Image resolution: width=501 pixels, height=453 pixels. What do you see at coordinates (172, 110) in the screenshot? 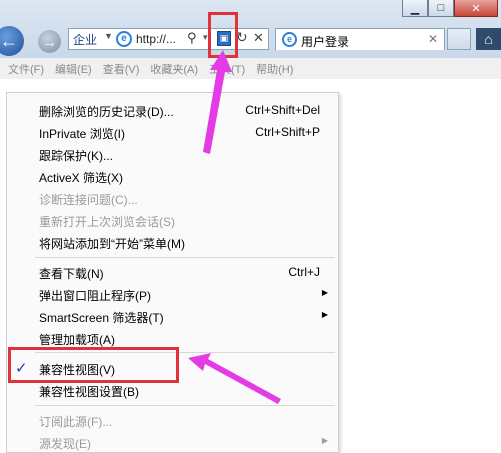
I see `menu-item-delete-history: 删除浏览的历史记录(D)... Ctrl+Shift+Del` at bounding box center [172, 110].